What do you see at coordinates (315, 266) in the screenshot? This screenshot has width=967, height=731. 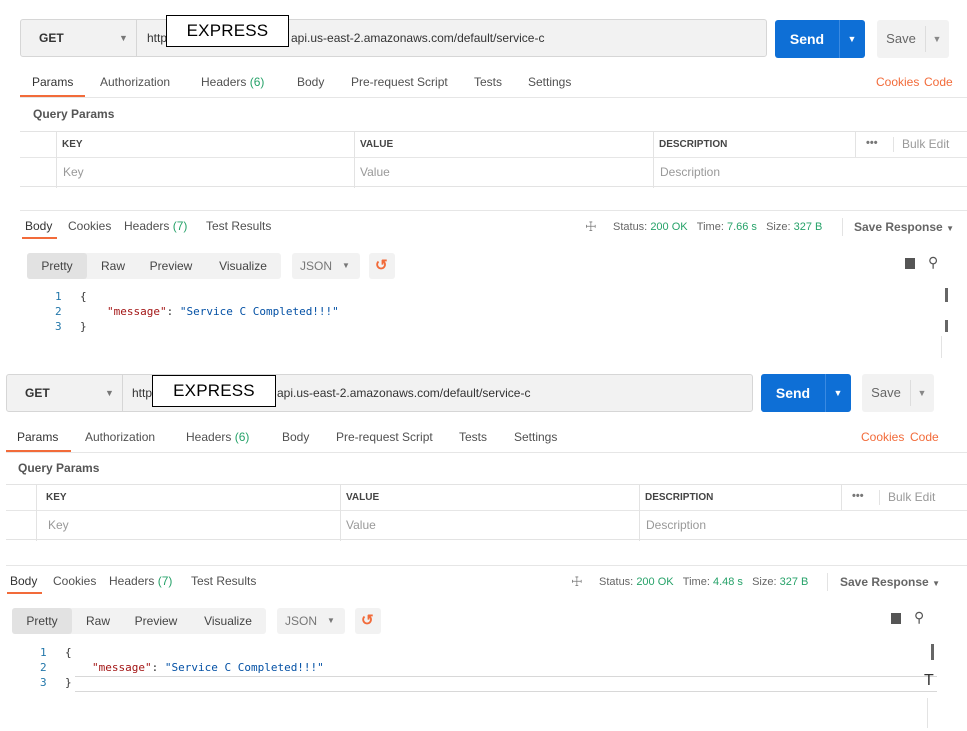 I see `format-select-value: JSON` at bounding box center [315, 266].